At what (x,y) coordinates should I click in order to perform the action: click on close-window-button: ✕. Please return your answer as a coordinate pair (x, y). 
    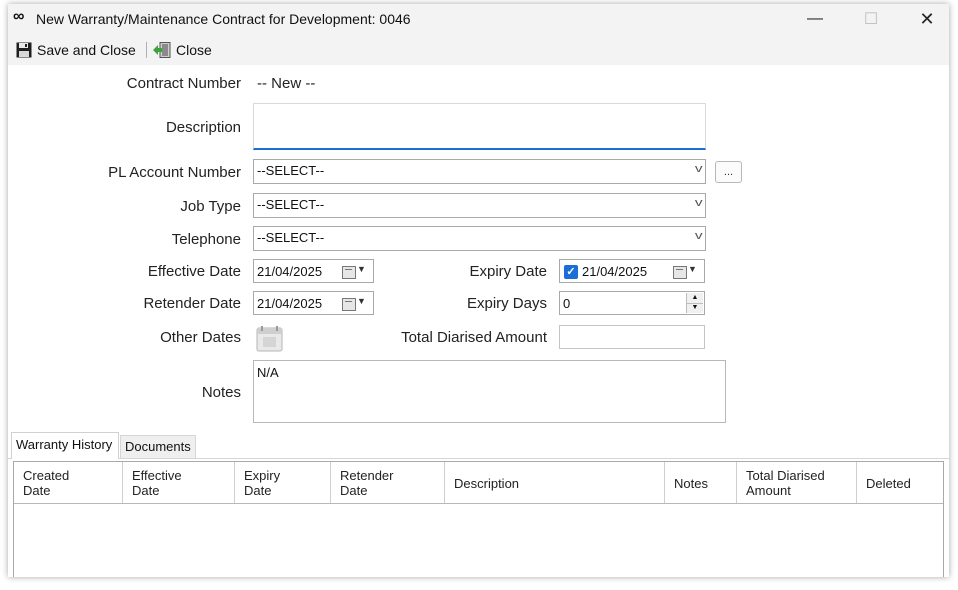
    Looking at the image, I should click on (924, 19).